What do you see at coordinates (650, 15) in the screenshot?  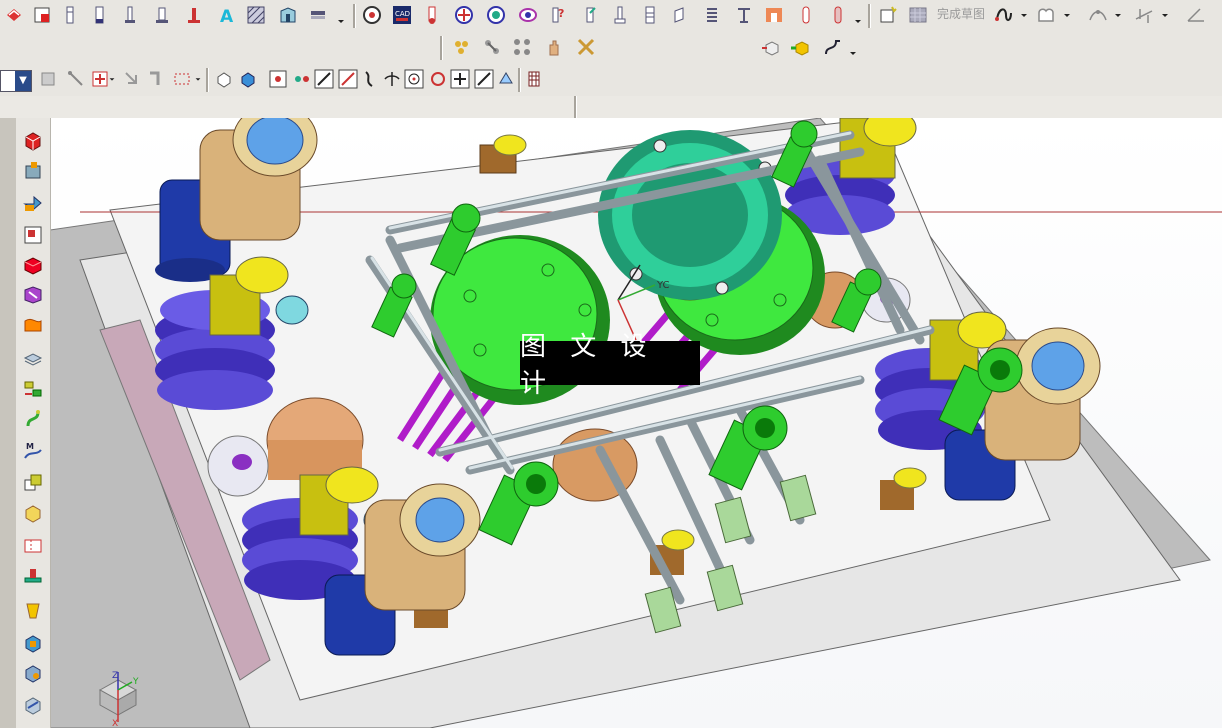 I see `core-icon` at bounding box center [650, 15].